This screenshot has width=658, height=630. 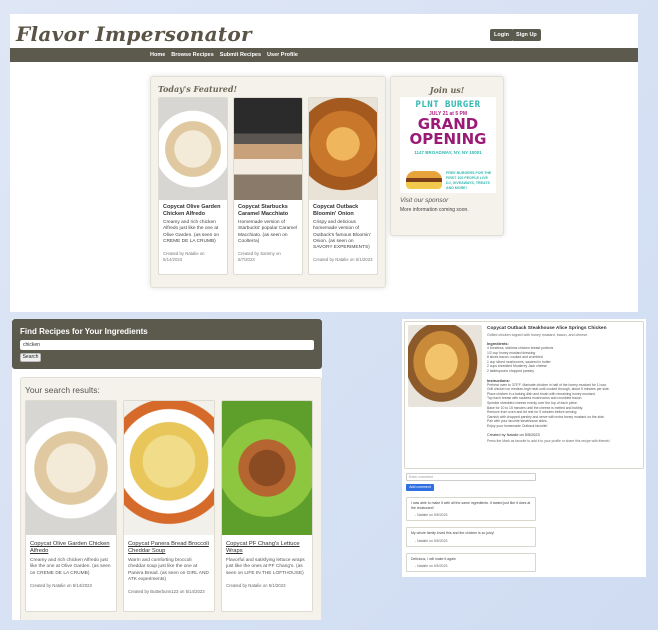 I want to click on nav-submit-recipes: Submit Recipes, so click(x=240, y=55).